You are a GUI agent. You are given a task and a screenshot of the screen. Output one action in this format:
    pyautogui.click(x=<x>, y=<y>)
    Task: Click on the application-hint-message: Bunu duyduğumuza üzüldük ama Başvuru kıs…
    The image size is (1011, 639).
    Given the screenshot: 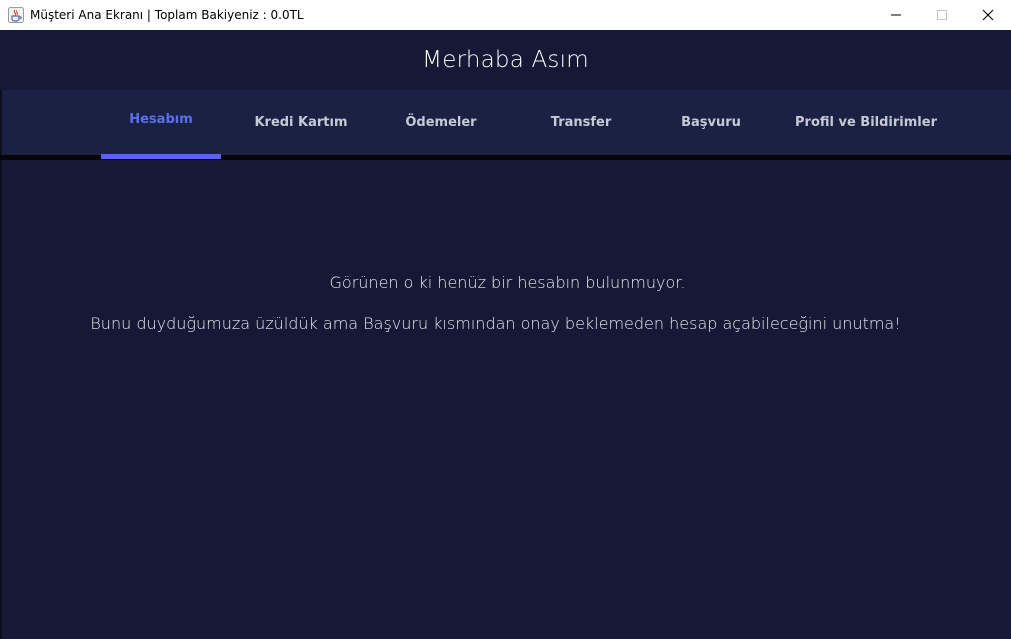 What is the action you would take?
    pyautogui.click(x=495, y=323)
    